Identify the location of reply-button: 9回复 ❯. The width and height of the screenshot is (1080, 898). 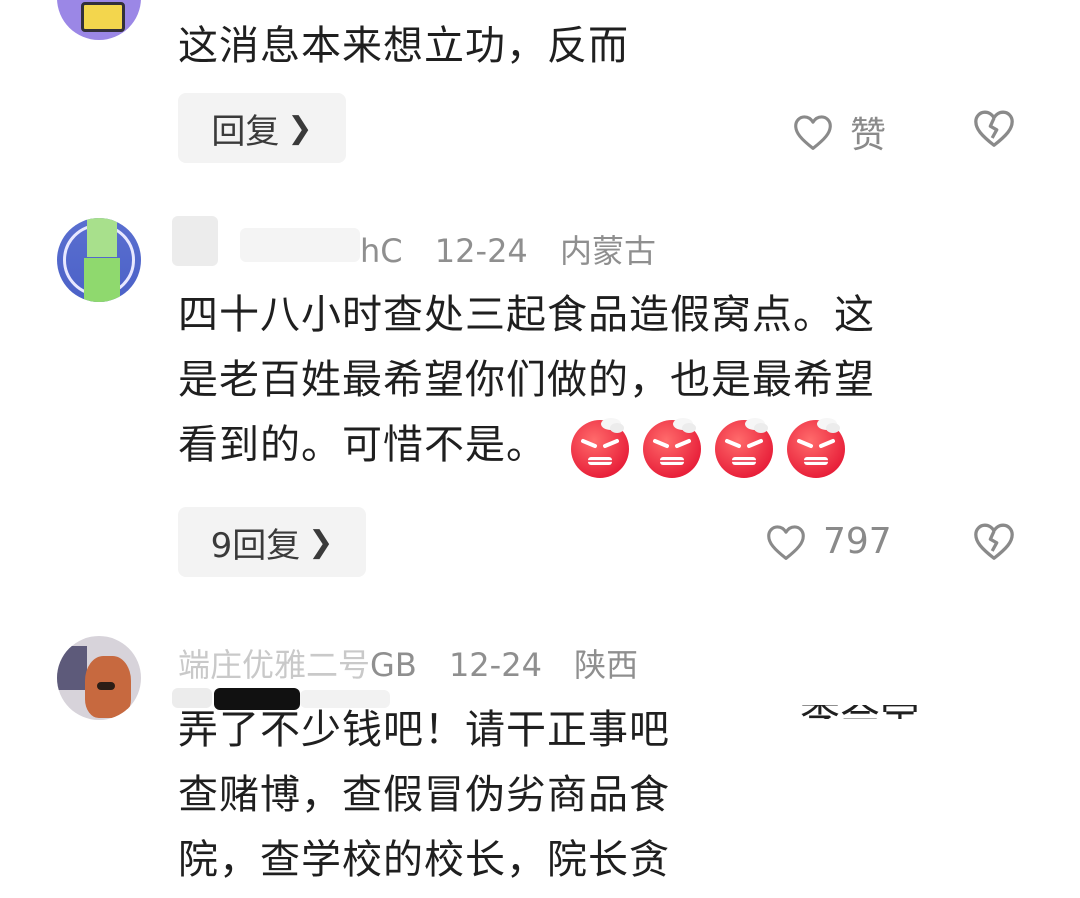
(272, 542).